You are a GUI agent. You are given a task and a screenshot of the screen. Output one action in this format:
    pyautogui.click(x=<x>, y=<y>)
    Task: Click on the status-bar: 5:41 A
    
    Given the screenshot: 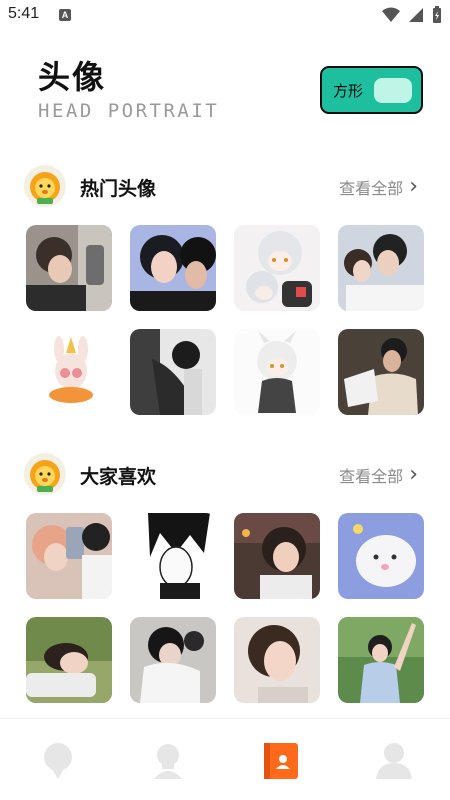 What is the action you would take?
    pyautogui.click(x=225, y=15)
    